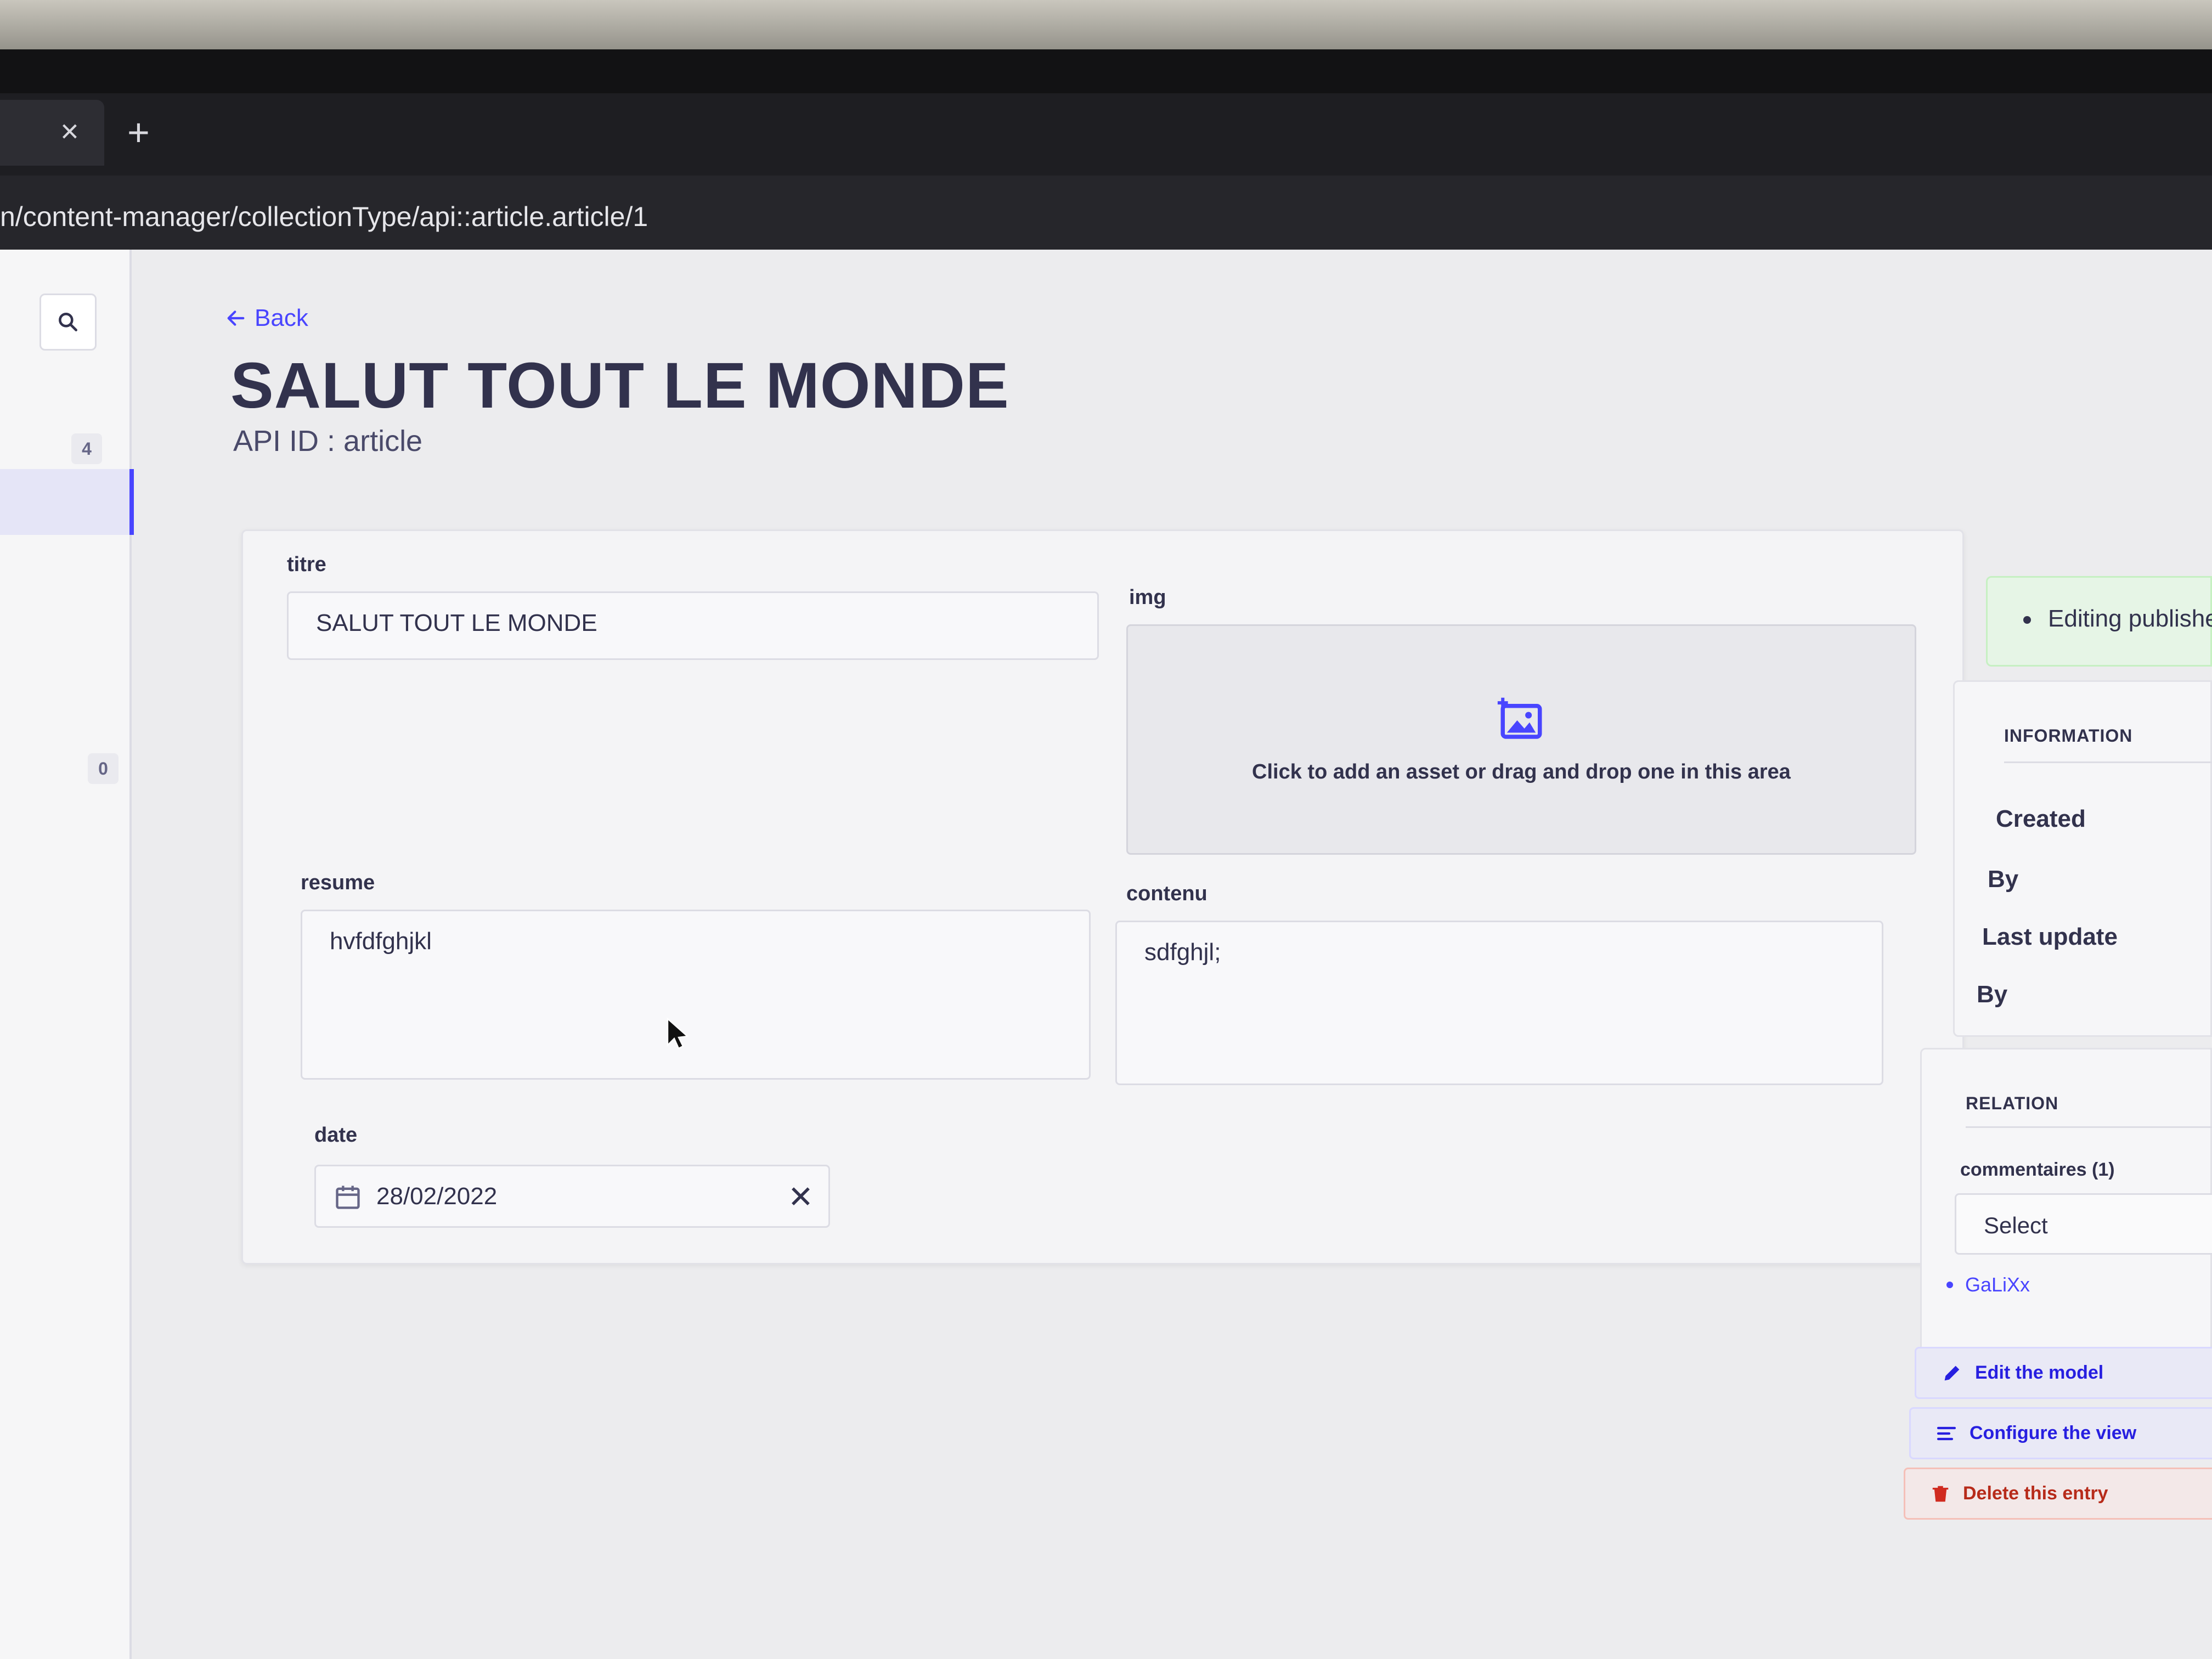  What do you see at coordinates (282, 318) in the screenshot?
I see `back-label: Back` at bounding box center [282, 318].